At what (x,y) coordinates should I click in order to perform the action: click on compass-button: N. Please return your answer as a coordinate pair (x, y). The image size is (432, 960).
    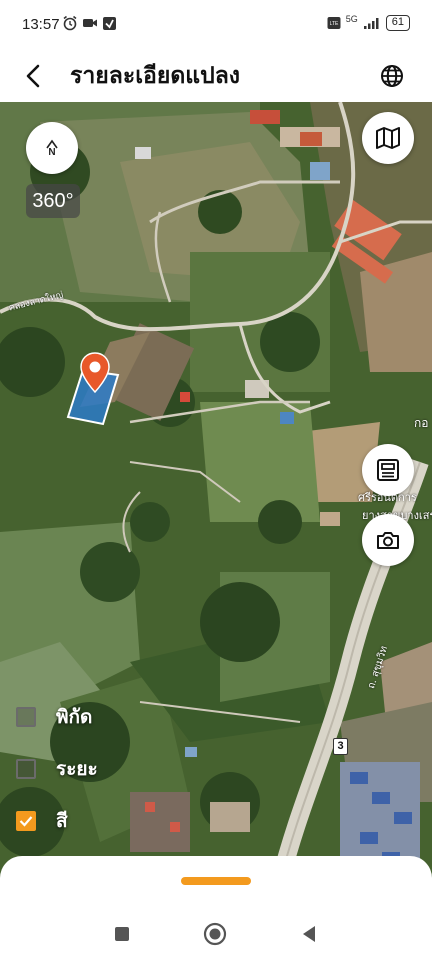
    Looking at the image, I should click on (52, 148).